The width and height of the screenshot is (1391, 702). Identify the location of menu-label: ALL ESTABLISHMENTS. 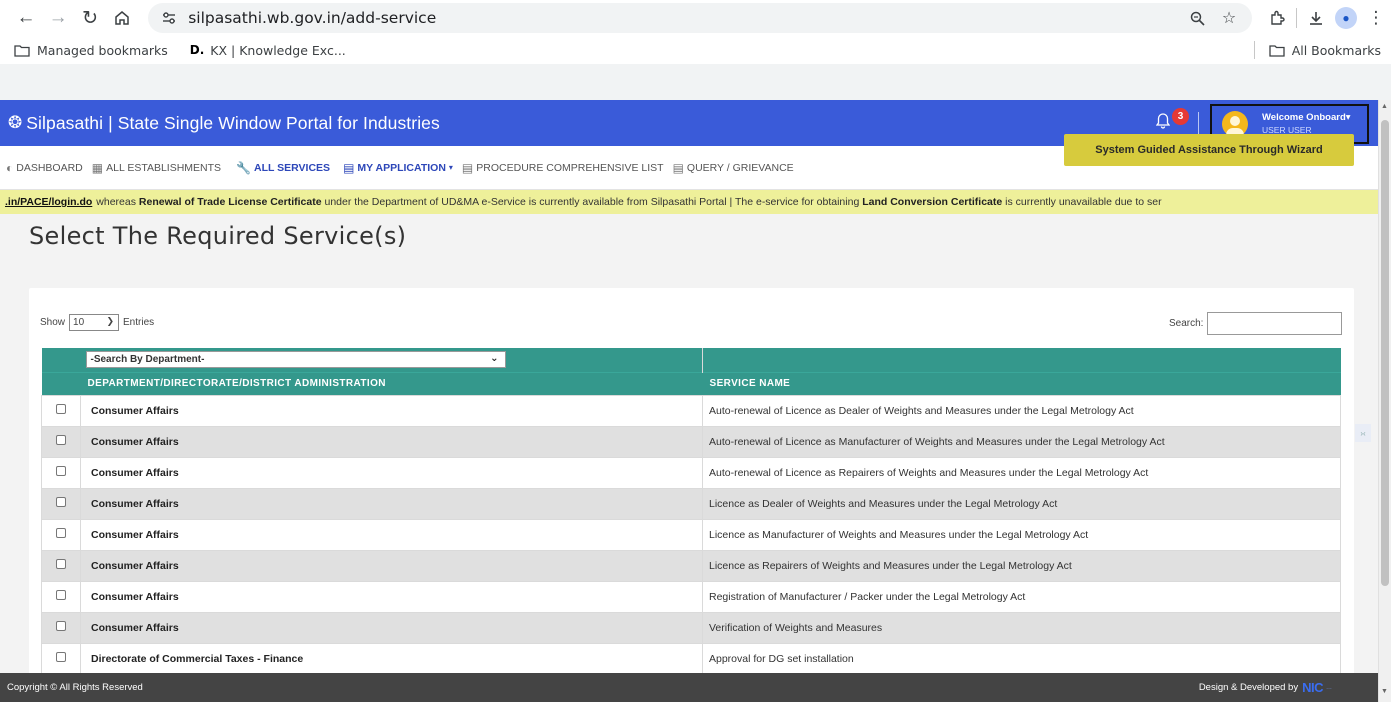
(164, 167).